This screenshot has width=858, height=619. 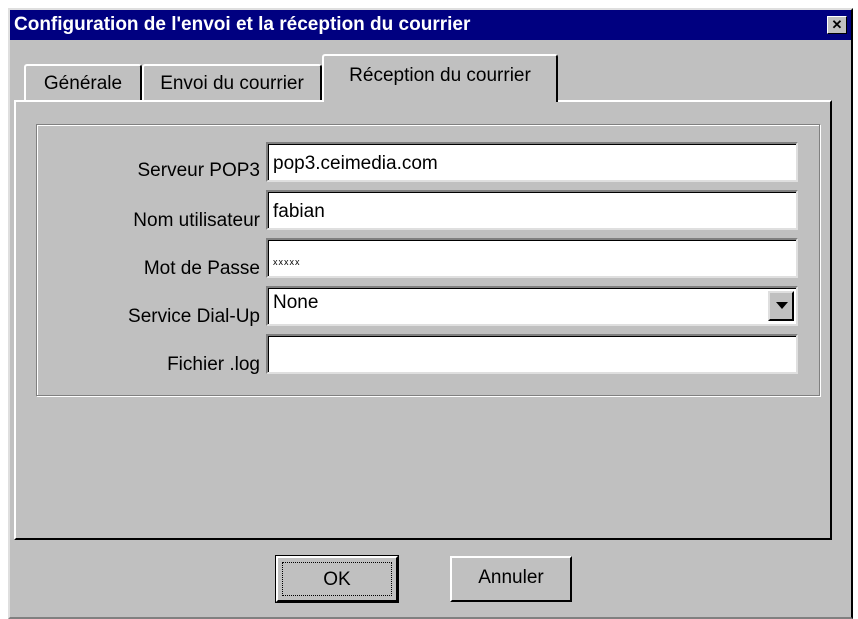 I want to click on tab-label: Réception du courrier, so click(x=440, y=75).